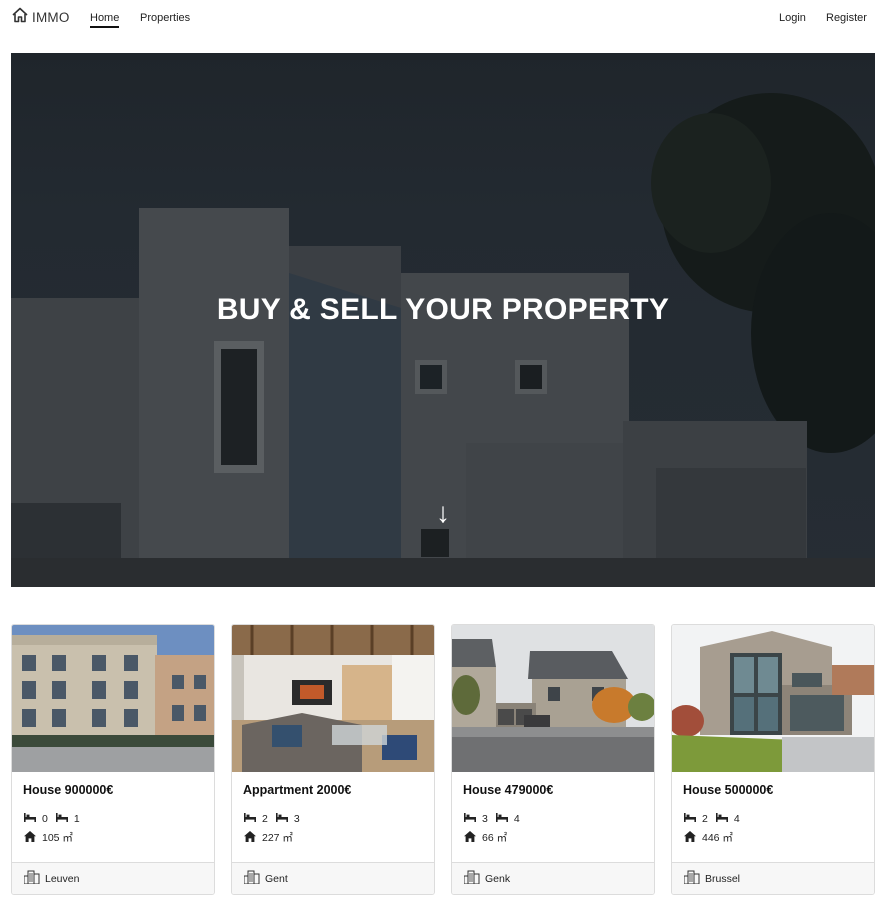 The height and width of the screenshot is (908, 885). Describe the element at coordinates (443, 513) in the screenshot. I see `scroll-down-arrow-icon: ↓` at that location.